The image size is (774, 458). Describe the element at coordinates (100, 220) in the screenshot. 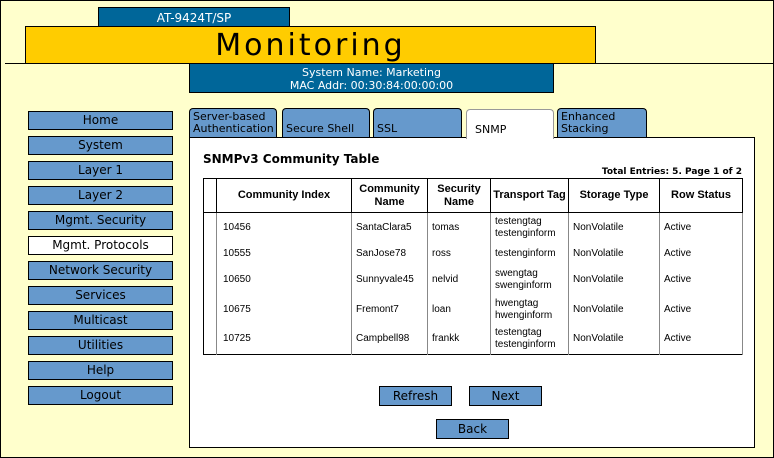

I see `sidebar-item-mgmt-security: Mgmt. Security` at that location.